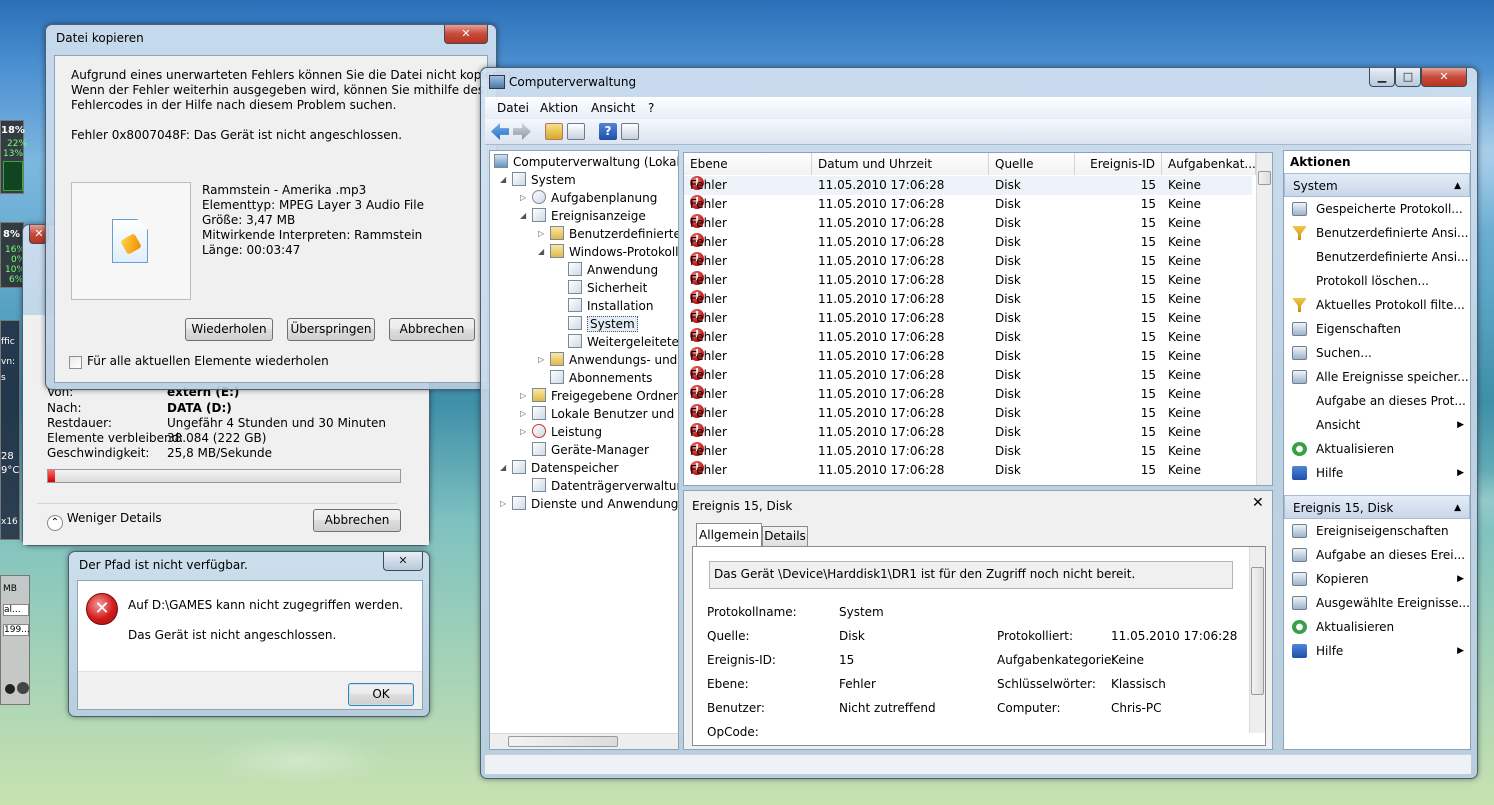  I want to click on minimize-button: ▁, so click(1382, 77).